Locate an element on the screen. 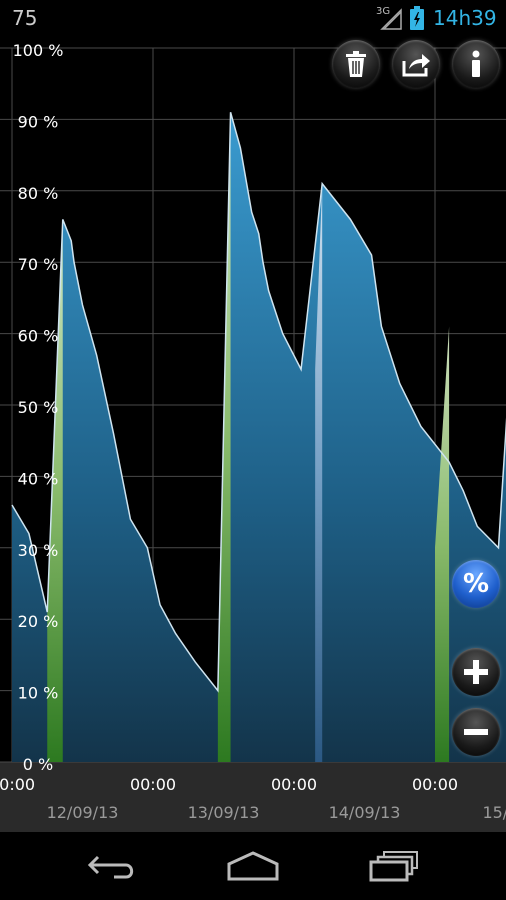 The image size is (506, 900). percent-mode-button: % is located at coordinates (476, 584).